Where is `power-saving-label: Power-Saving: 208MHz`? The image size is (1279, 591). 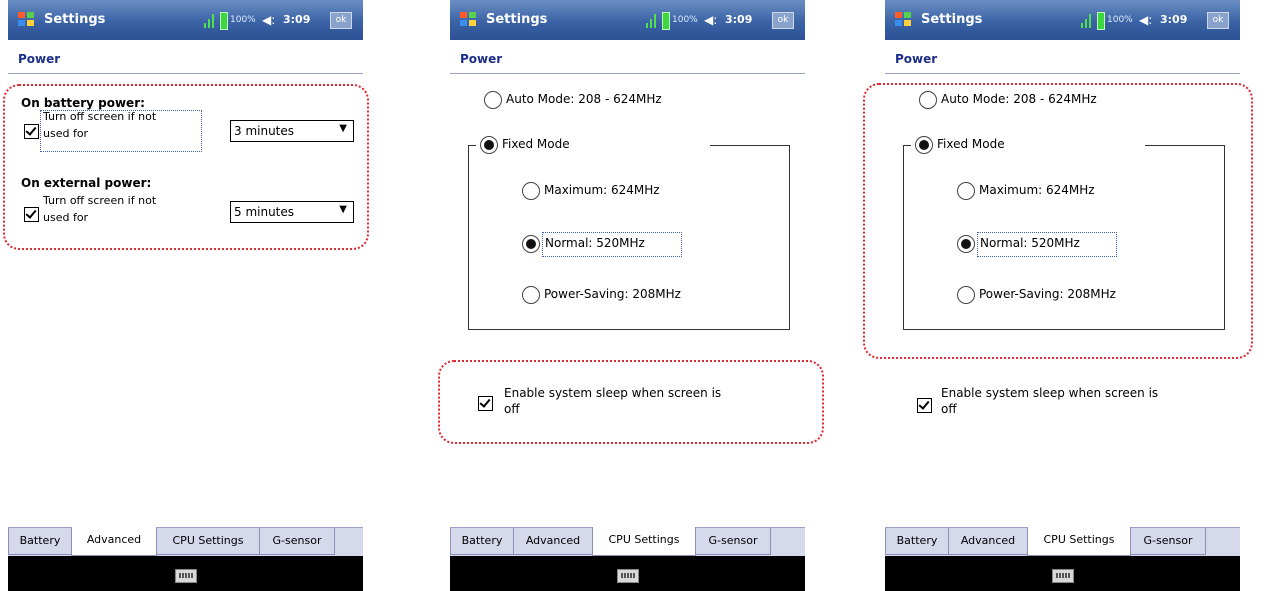
power-saving-label: Power-Saving: 208MHz is located at coordinates (612, 294).